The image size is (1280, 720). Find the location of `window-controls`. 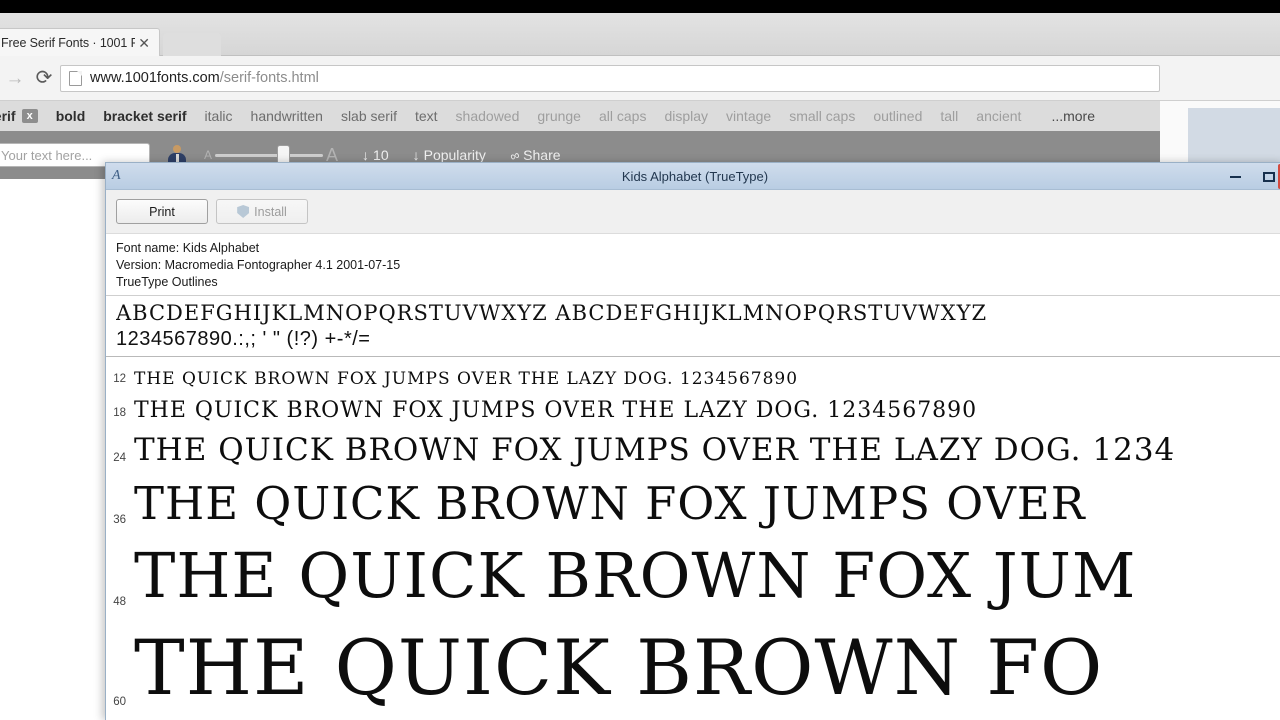

window-controls is located at coordinates (1252, 176).